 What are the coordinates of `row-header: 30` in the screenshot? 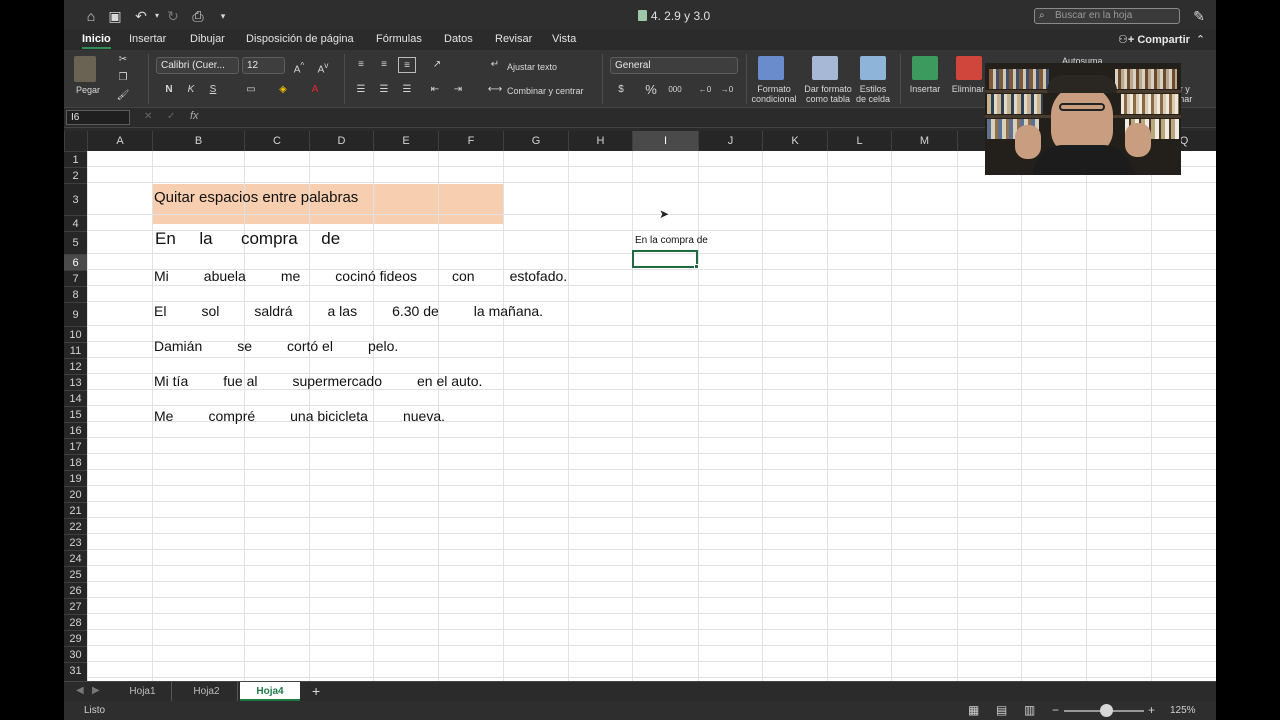 It's located at (75, 654).